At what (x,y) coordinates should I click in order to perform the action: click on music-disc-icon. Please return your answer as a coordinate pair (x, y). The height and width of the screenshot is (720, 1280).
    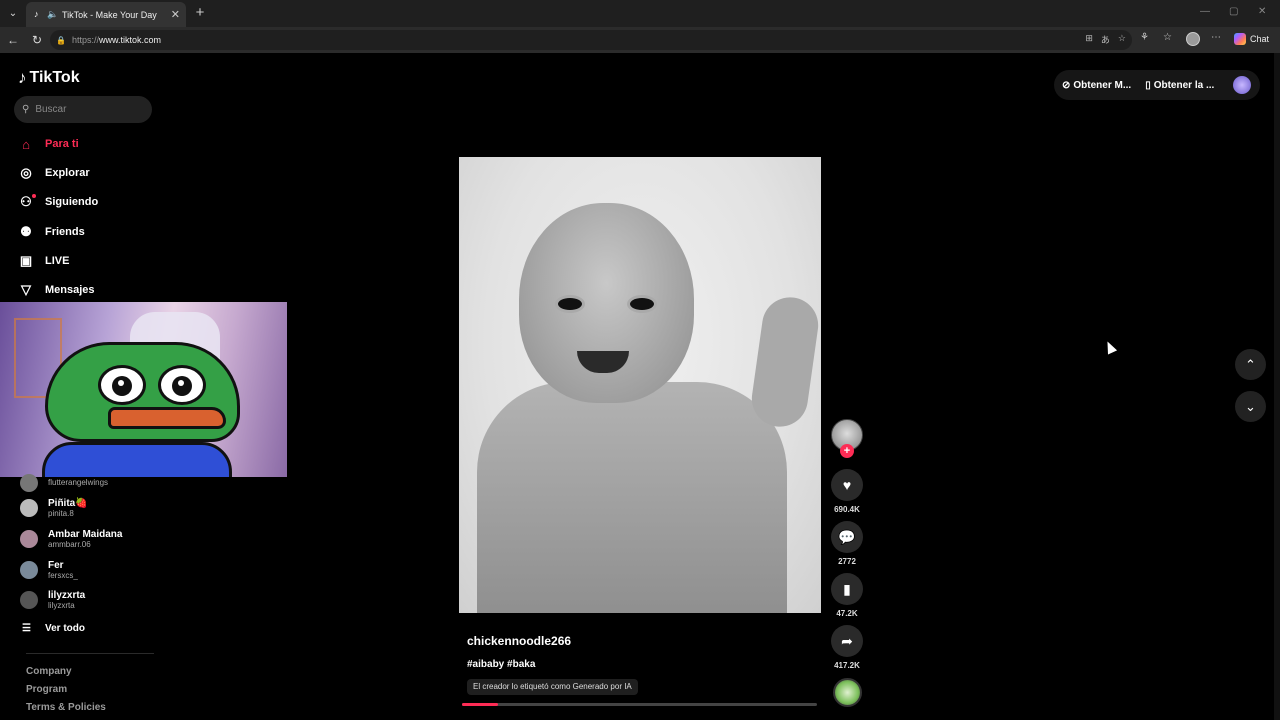
    Looking at the image, I should click on (847, 692).